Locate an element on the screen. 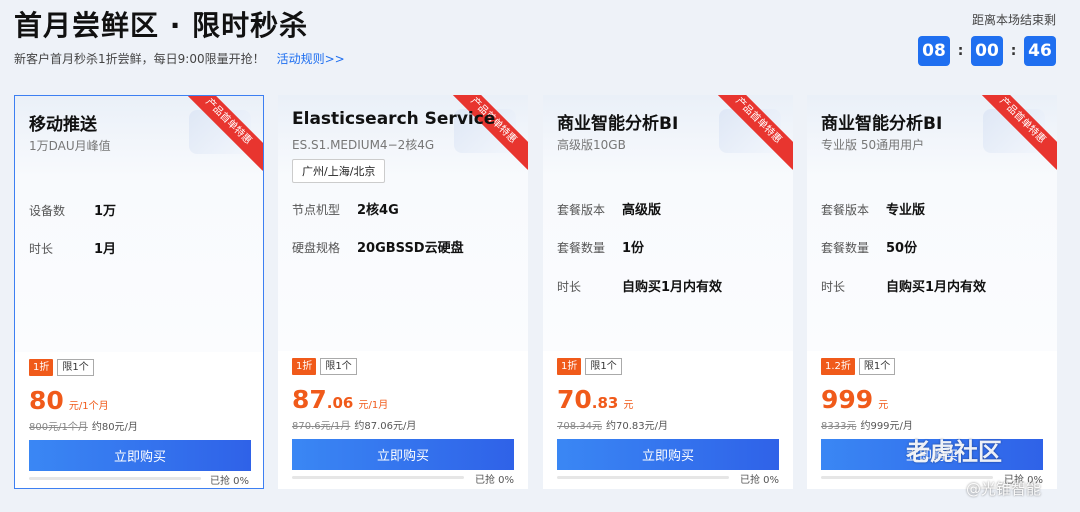 This screenshot has height=512, width=1080. price-integer: 87 is located at coordinates (309, 399).